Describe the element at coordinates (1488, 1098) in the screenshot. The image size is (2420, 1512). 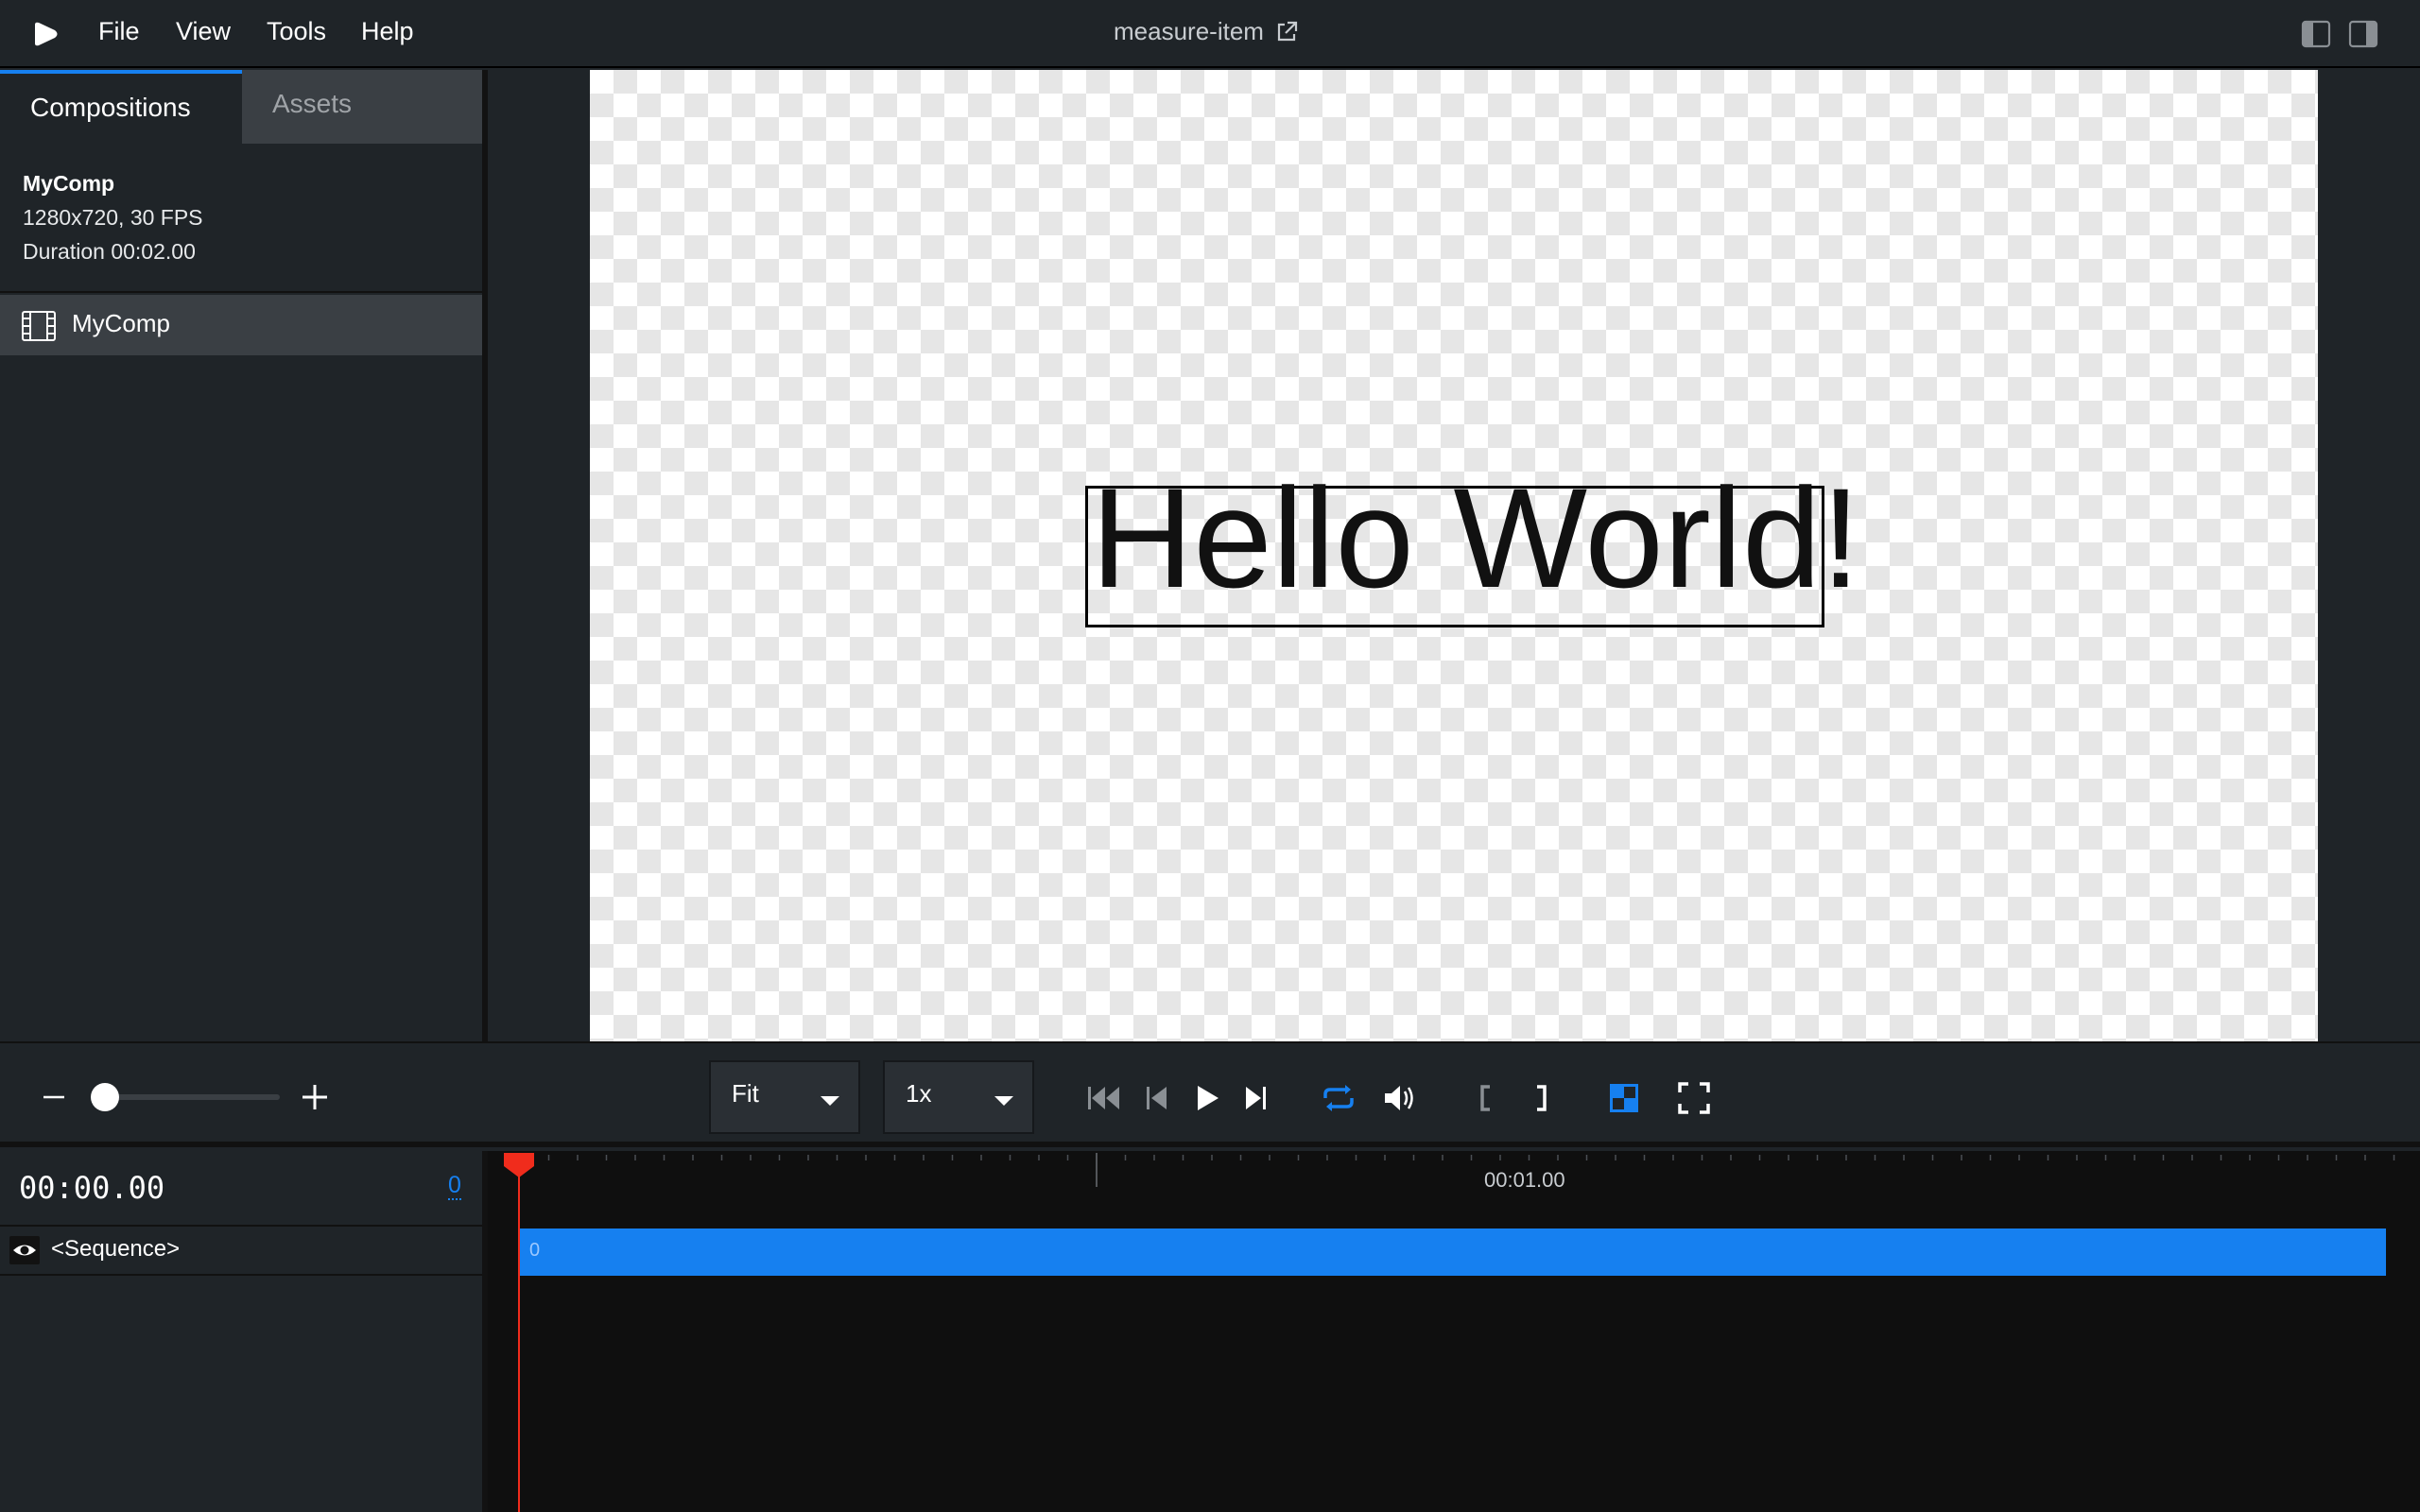
I see `in-point-icon` at that location.